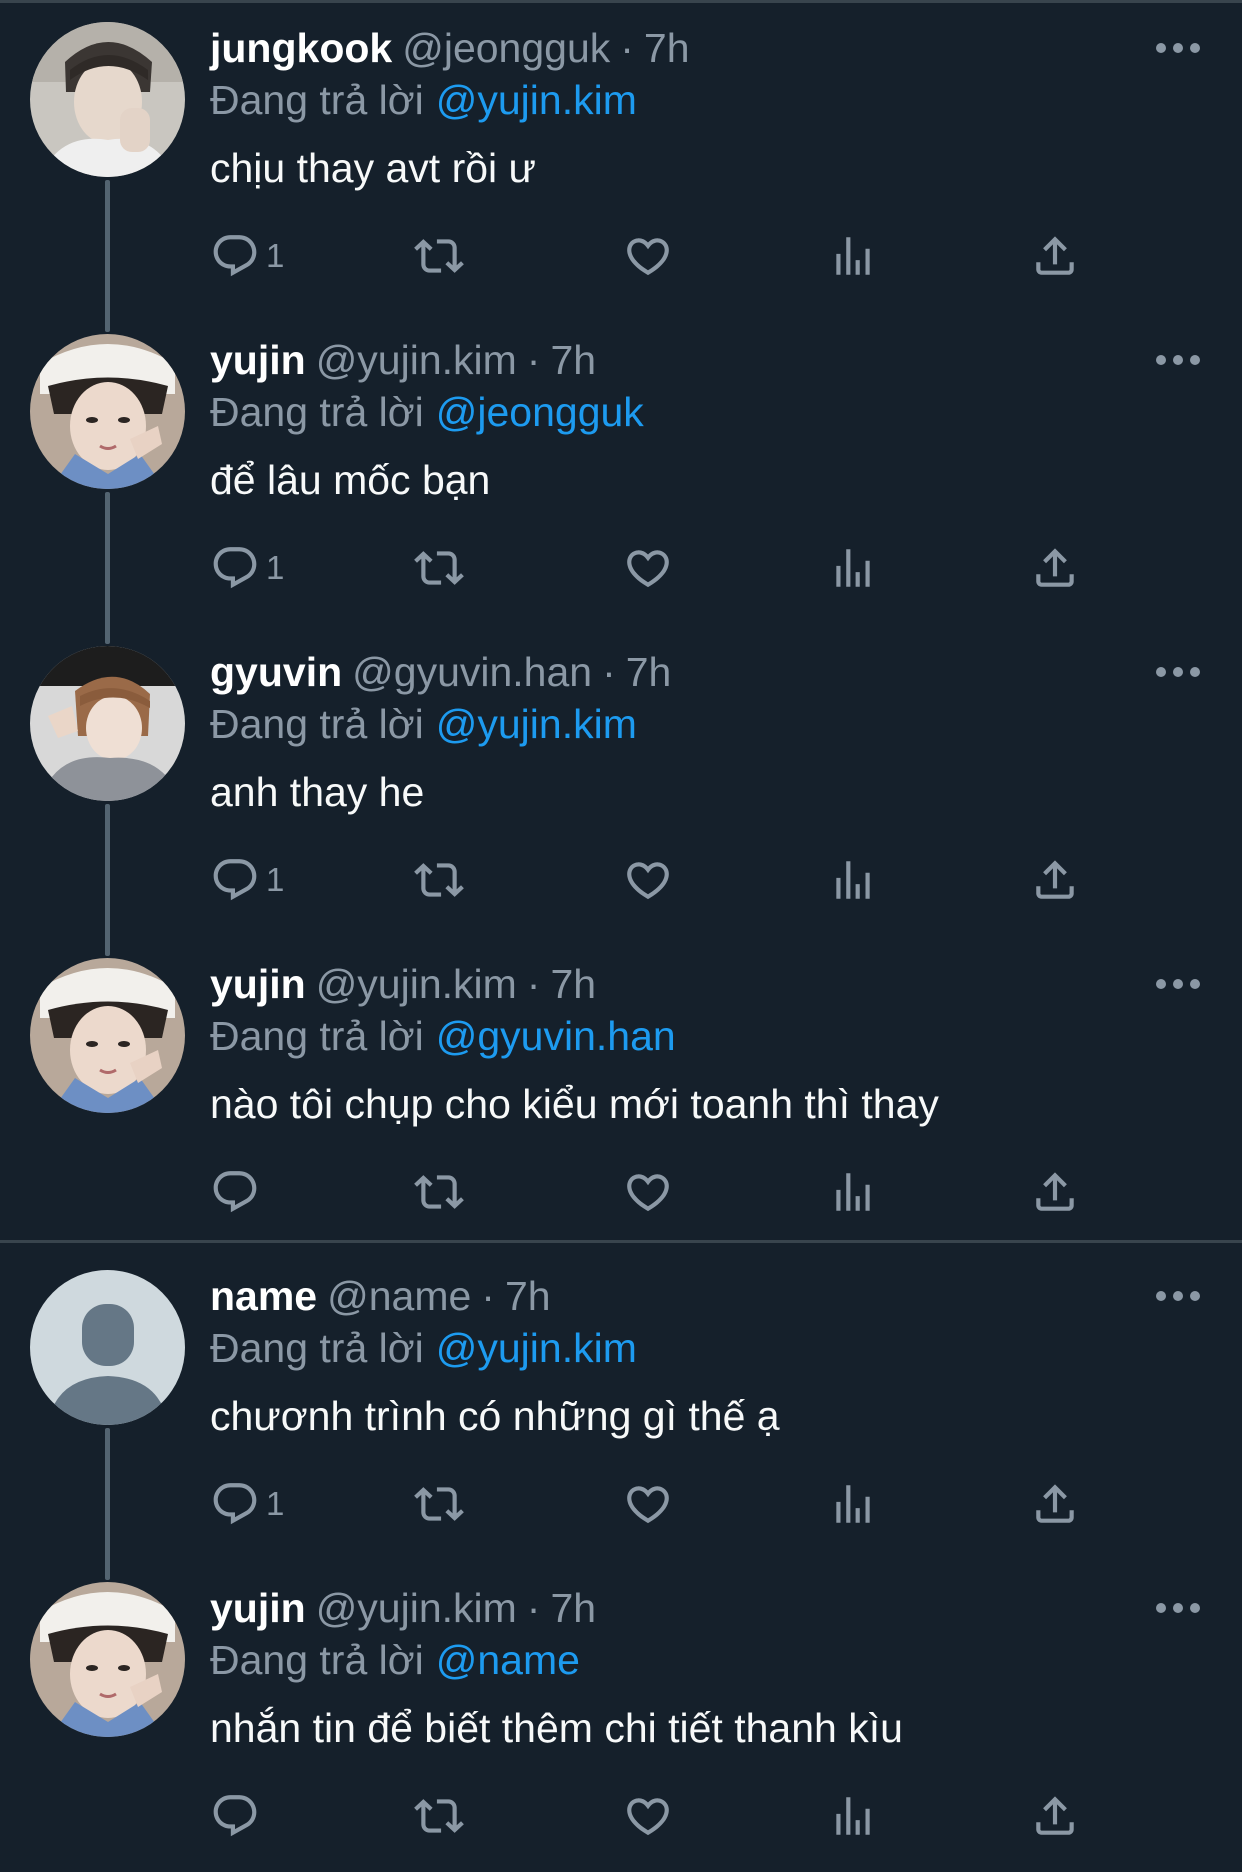  I want to click on action-bar, so click(660, 1192).